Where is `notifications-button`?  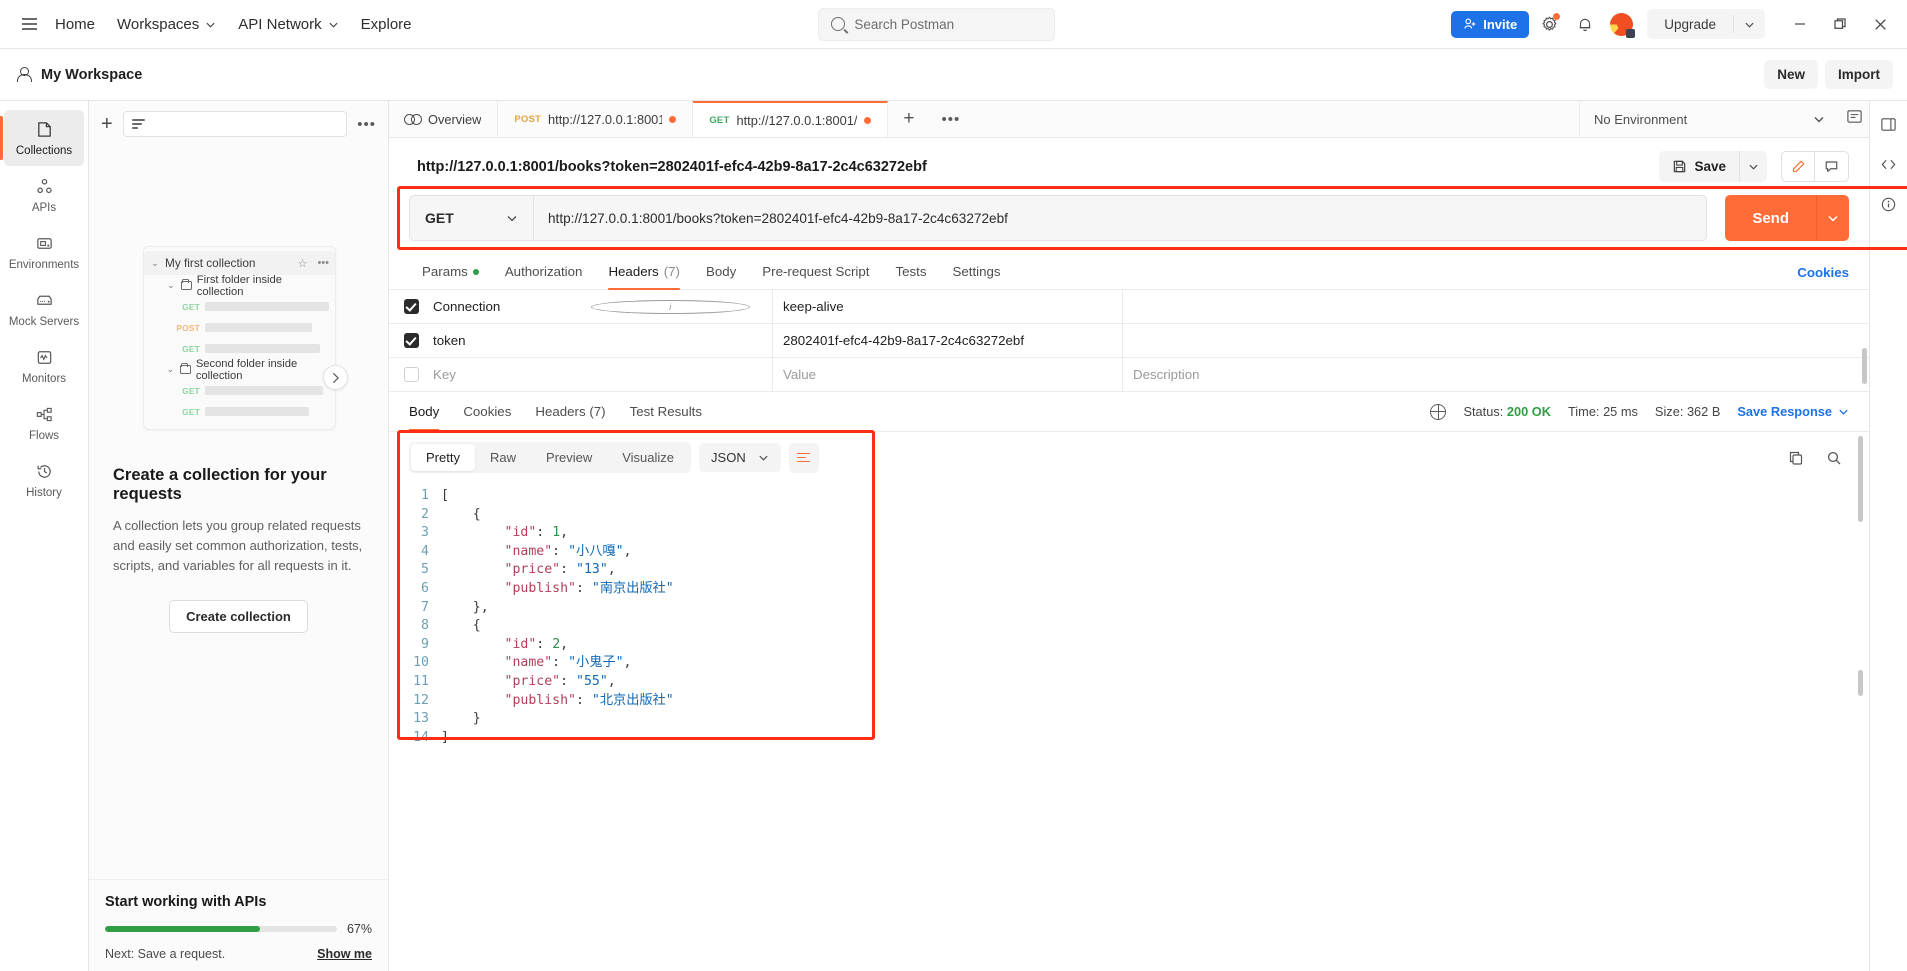 notifications-button is located at coordinates (1585, 24).